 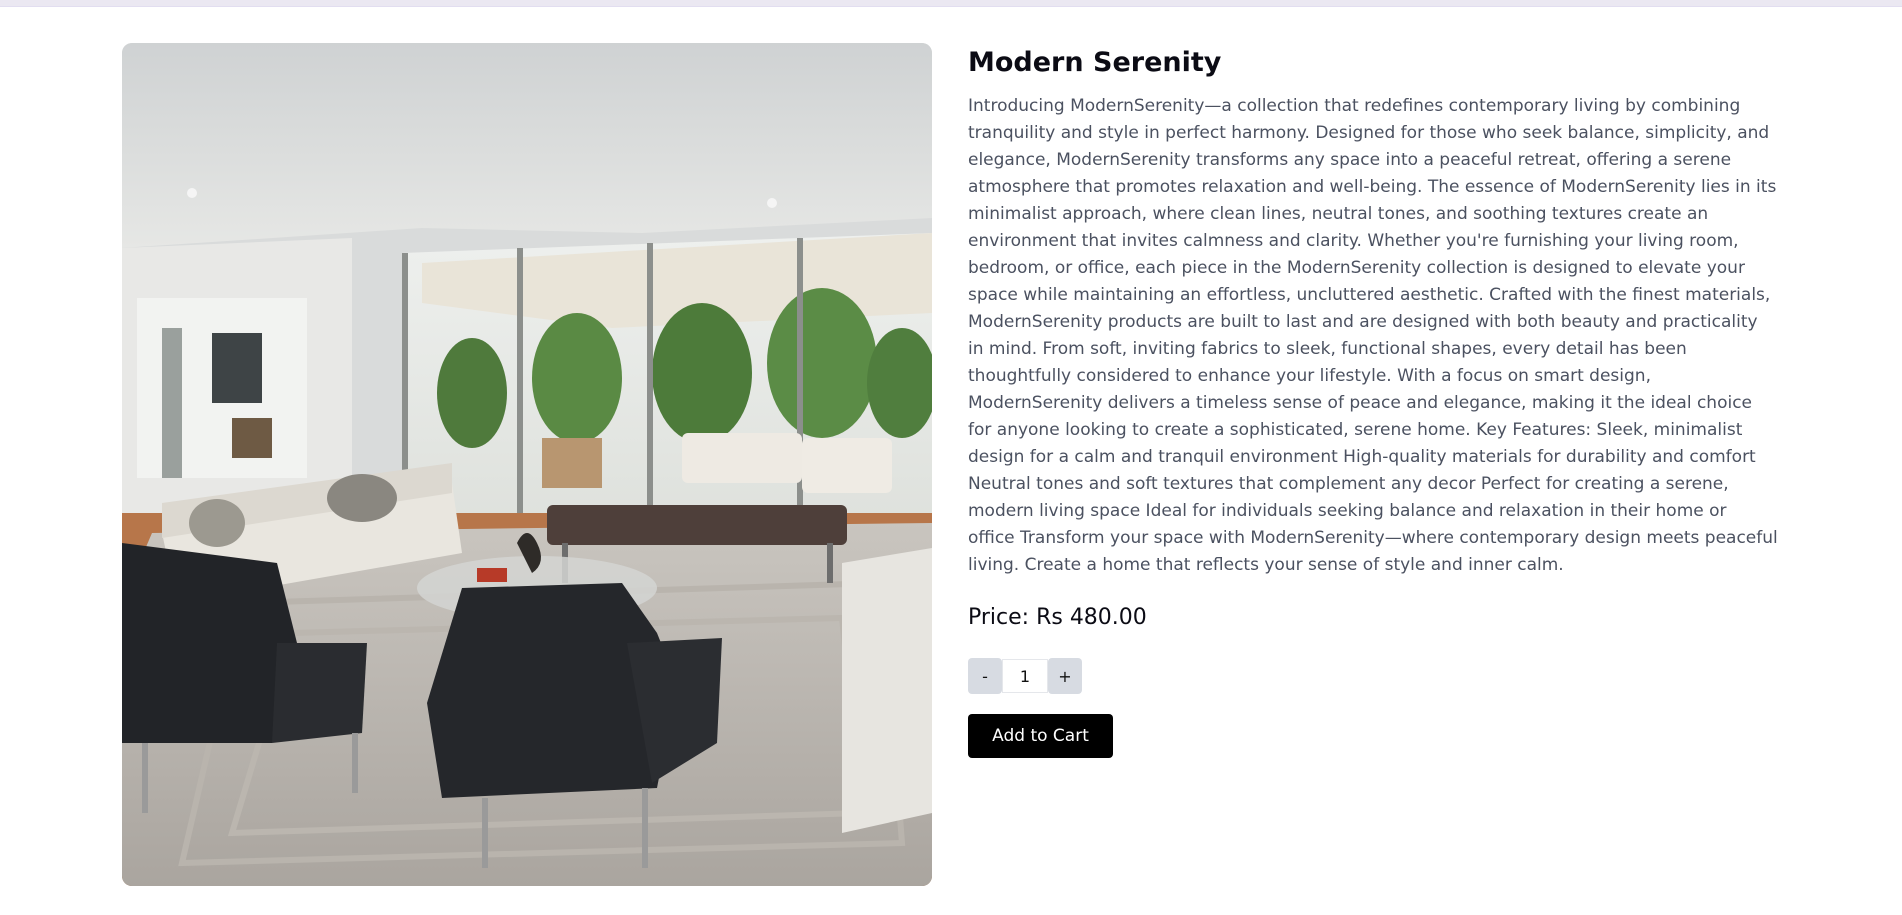 I want to click on decrement-button: -, so click(x=985, y=676).